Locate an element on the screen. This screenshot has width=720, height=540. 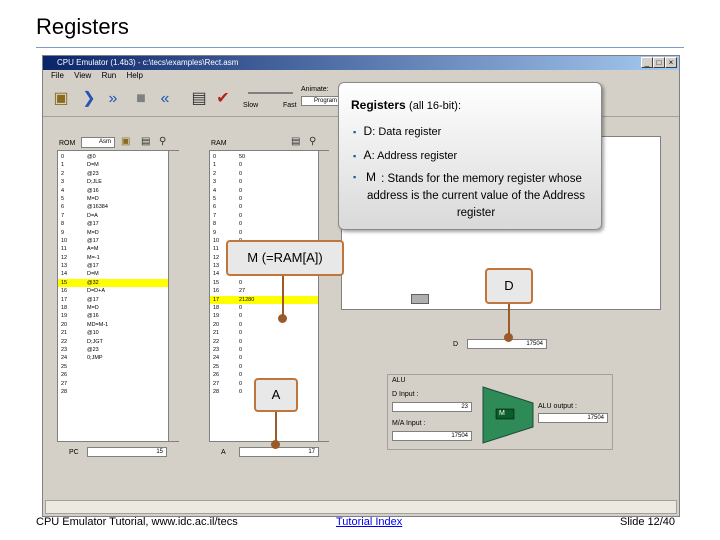
ram-row-value: 50 is located at coordinates (242, 157).